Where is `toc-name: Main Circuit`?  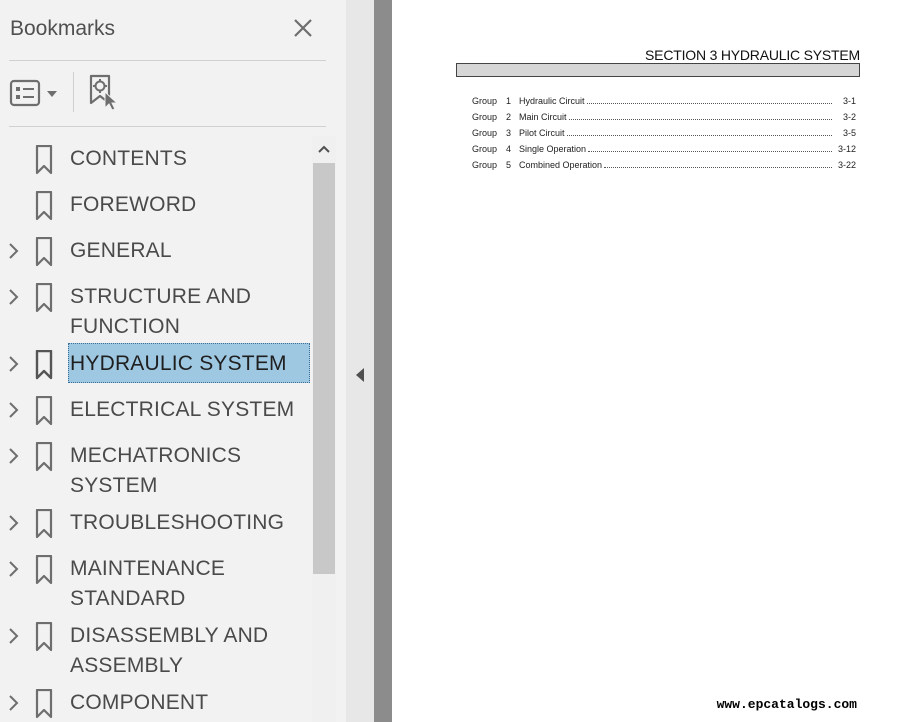 toc-name: Main Circuit is located at coordinates (543, 117).